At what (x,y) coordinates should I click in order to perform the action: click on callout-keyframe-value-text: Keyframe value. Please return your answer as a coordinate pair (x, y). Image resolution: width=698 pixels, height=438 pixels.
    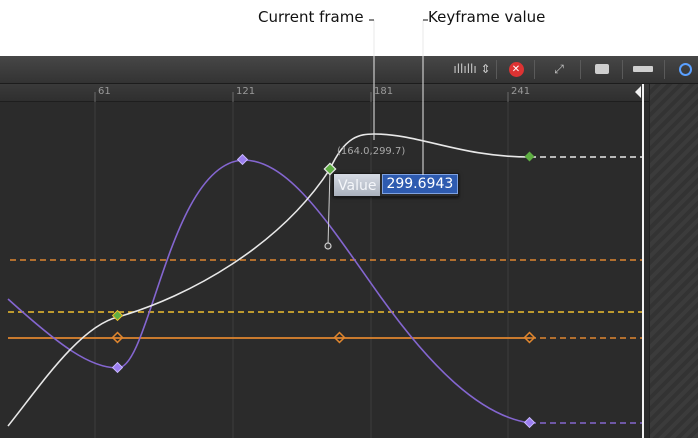
    Looking at the image, I should click on (487, 17).